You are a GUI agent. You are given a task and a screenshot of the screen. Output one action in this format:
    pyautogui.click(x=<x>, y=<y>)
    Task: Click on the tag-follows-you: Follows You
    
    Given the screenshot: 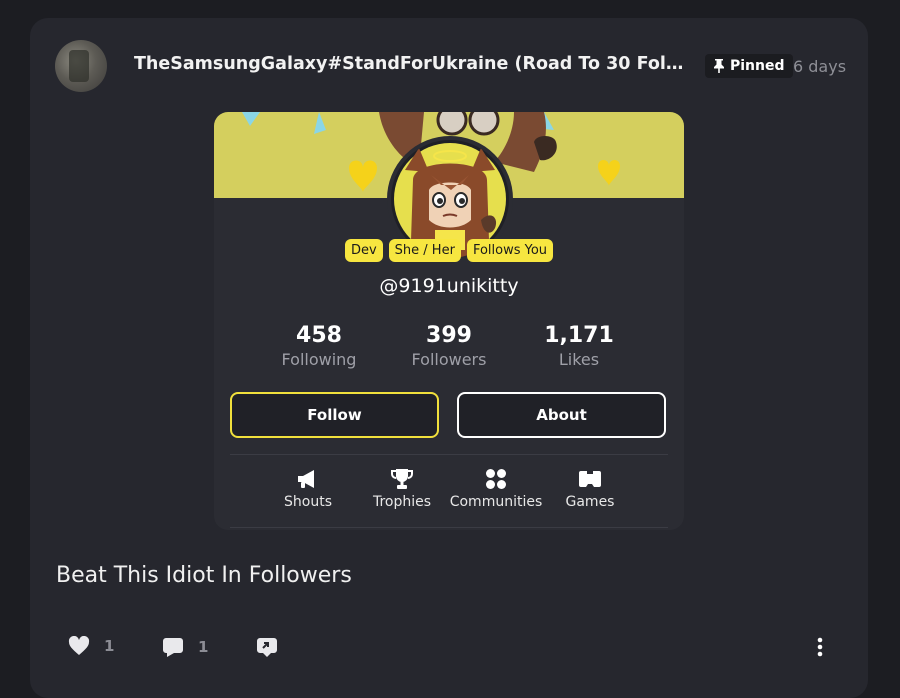 What is the action you would take?
    pyautogui.click(x=510, y=250)
    